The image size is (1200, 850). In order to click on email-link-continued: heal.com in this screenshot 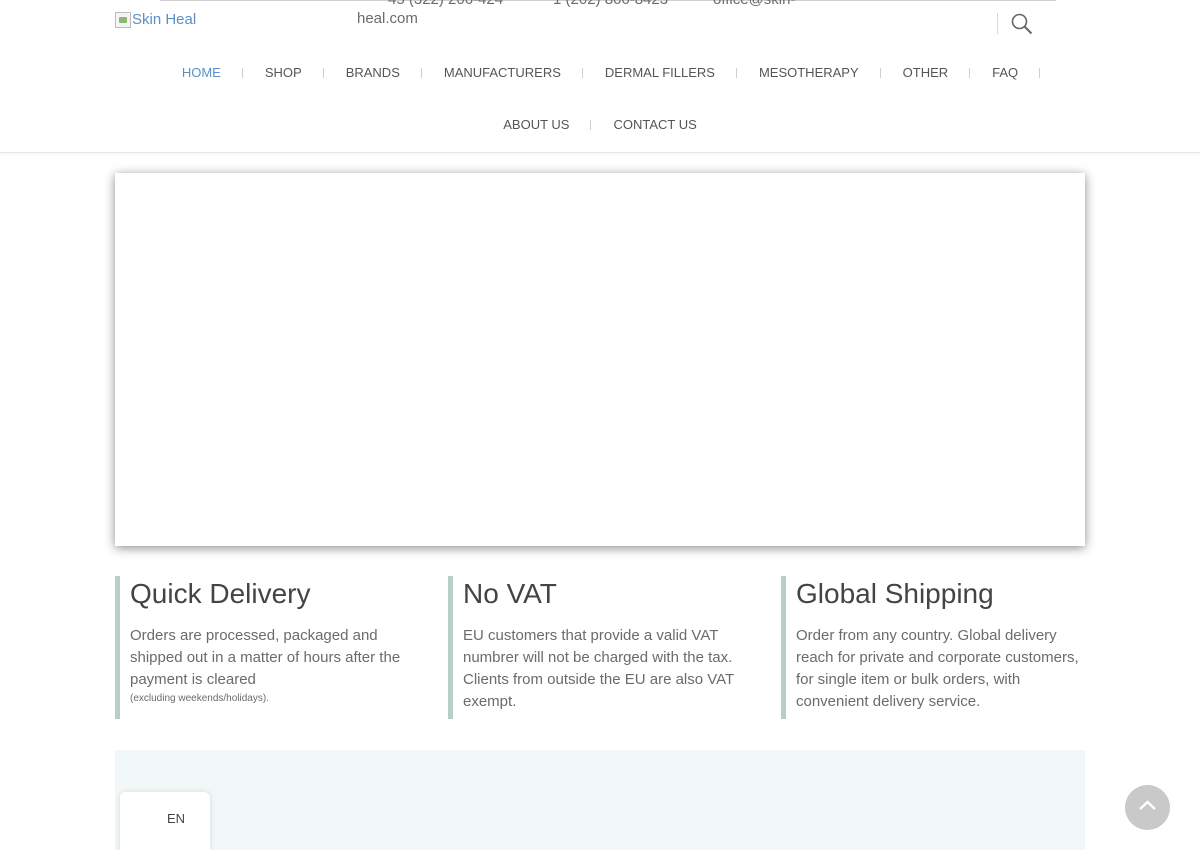, I will do `click(387, 18)`.